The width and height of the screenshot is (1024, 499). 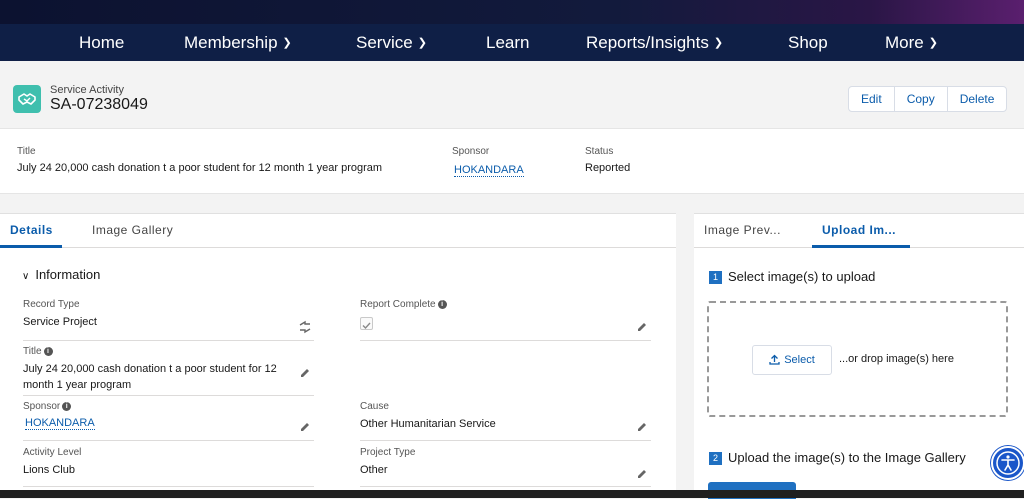 I want to click on select-label: Select, so click(x=799, y=360).